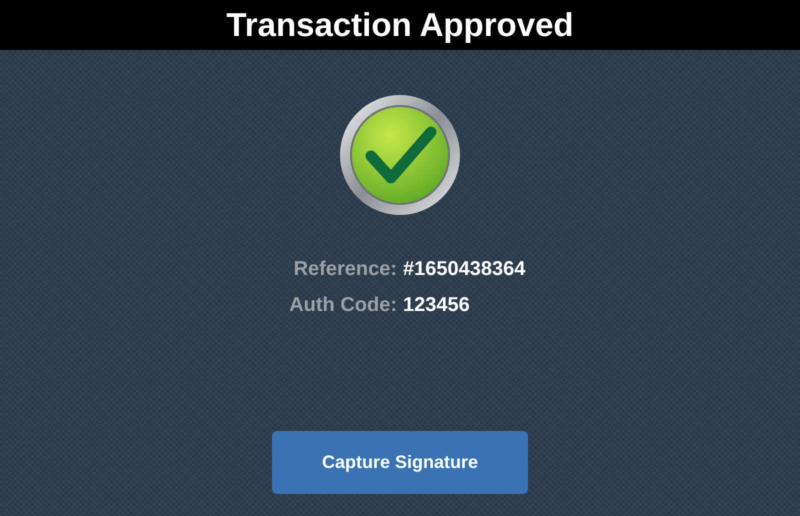 The image size is (800, 516). What do you see at coordinates (400, 25) in the screenshot?
I see `screen-title: Transaction Approved` at bounding box center [400, 25].